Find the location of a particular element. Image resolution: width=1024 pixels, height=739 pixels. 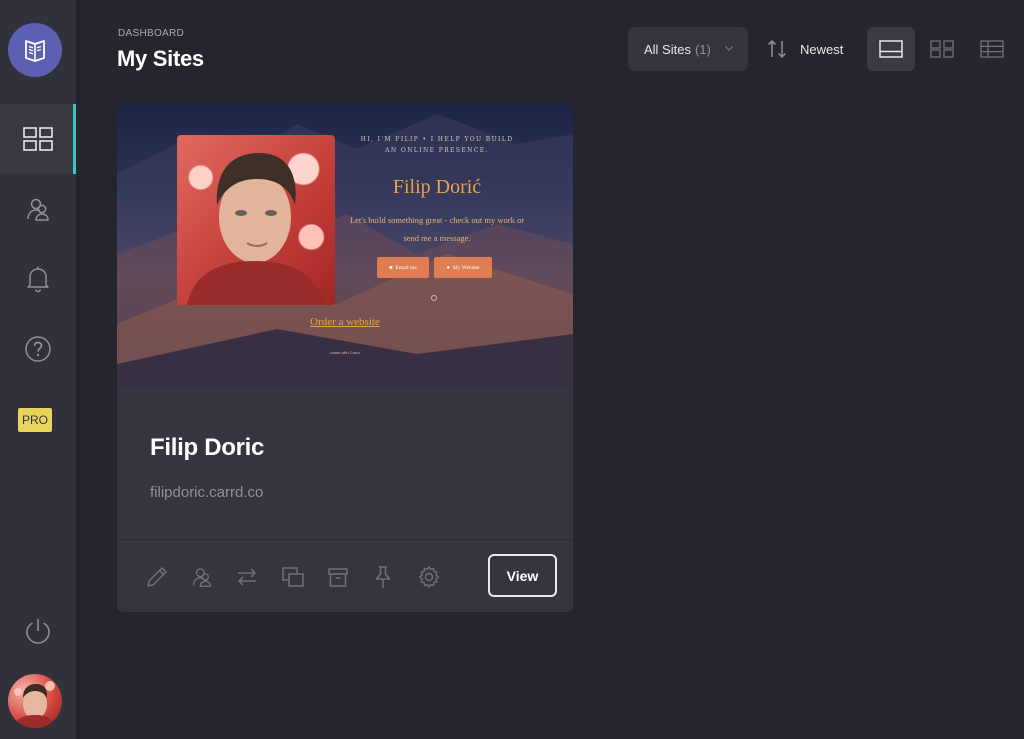

logout-button is located at coordinates (38, 631).